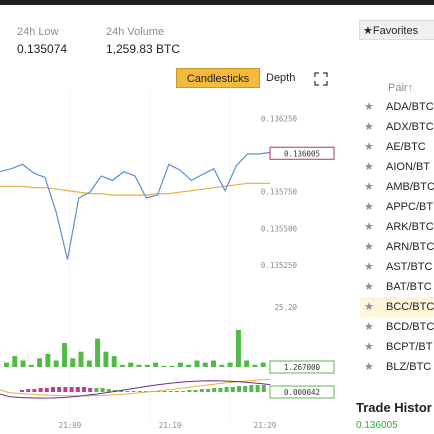  I want to click on pair-row: ★ ARK/BTC, so click(397, 227).